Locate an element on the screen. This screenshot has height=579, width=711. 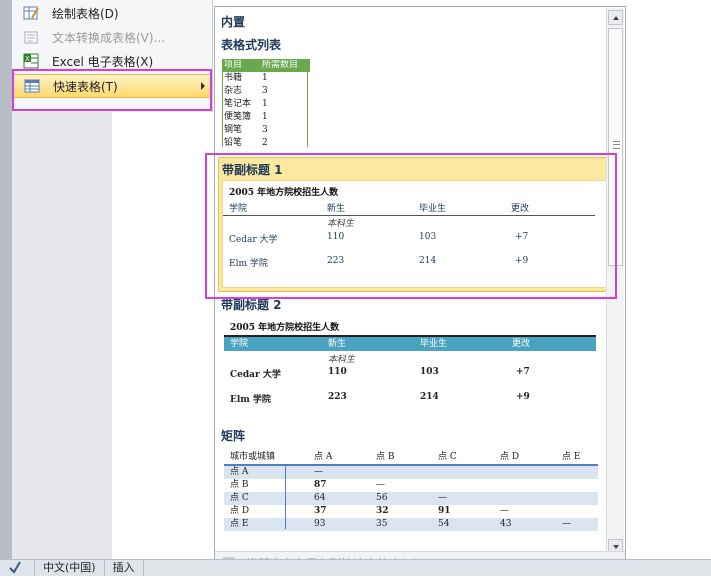
table-row: 点 C 64 56 — is located at coordinates (411, 498).